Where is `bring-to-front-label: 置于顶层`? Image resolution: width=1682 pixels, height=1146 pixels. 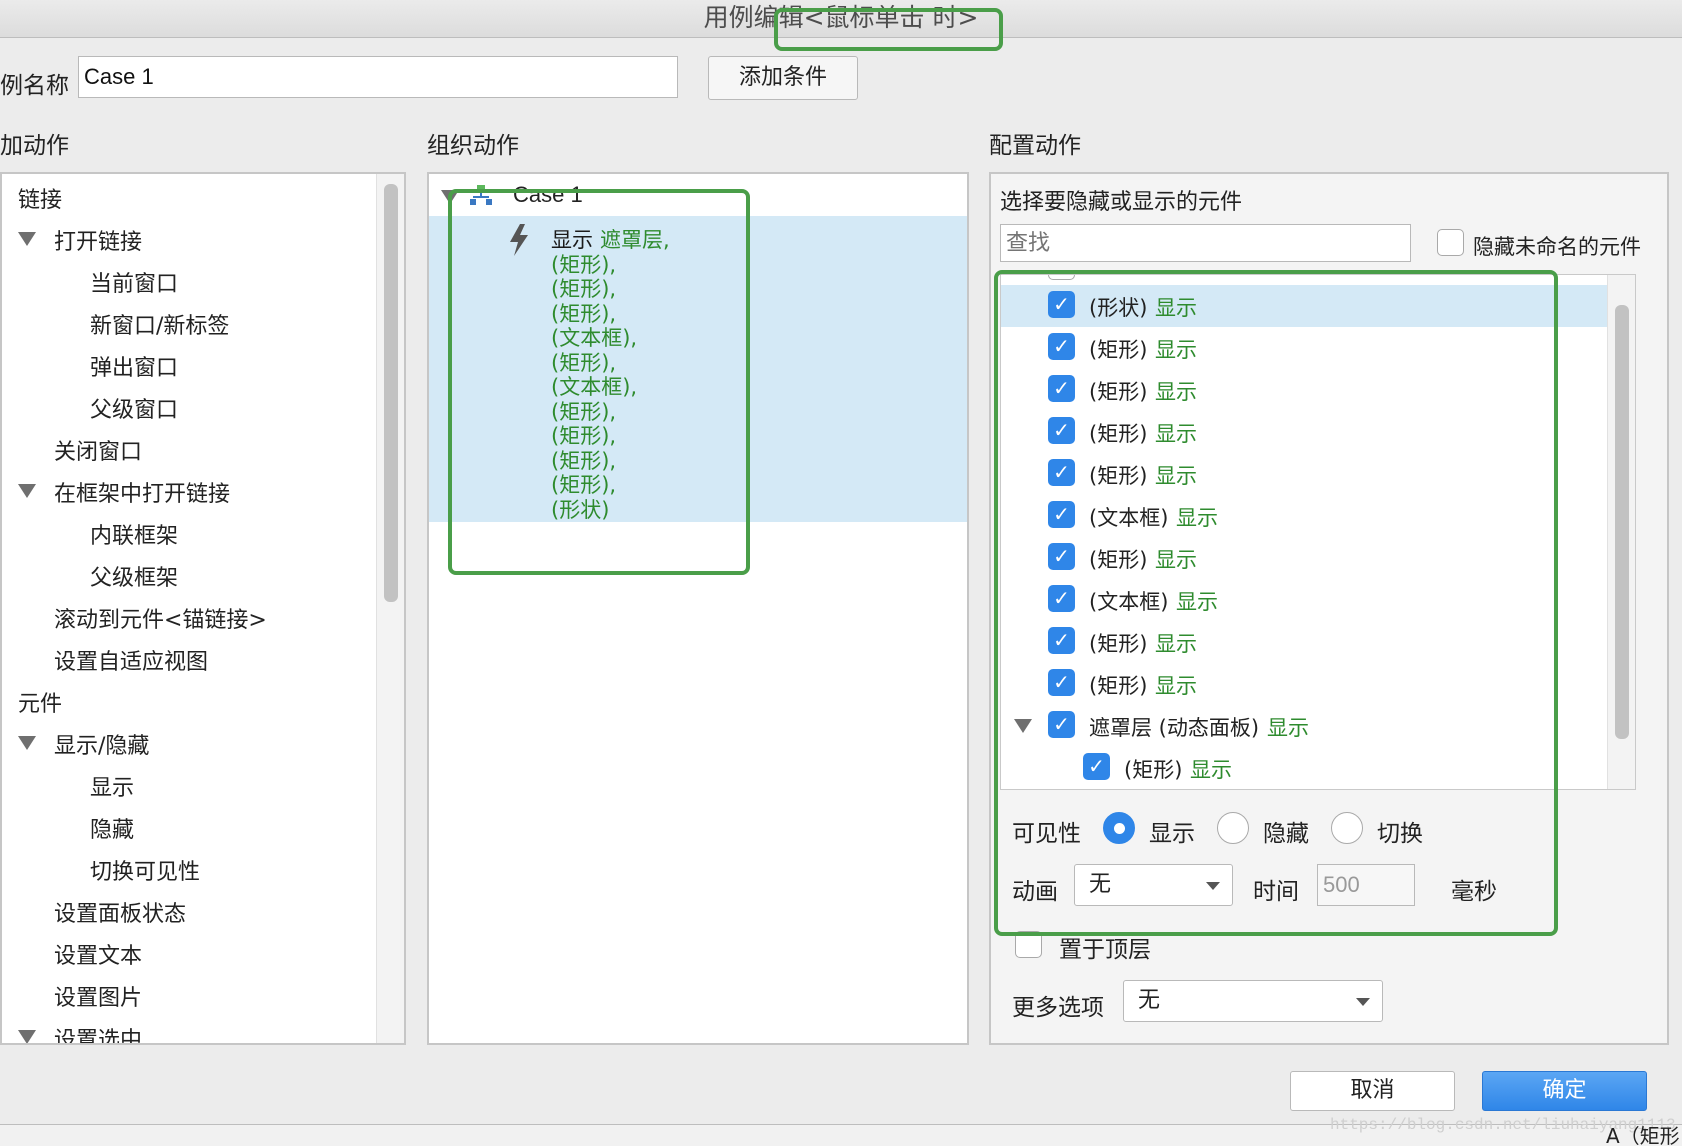 bring-to-front-label: 置于顶层 is located at coordinates (1105, 950).